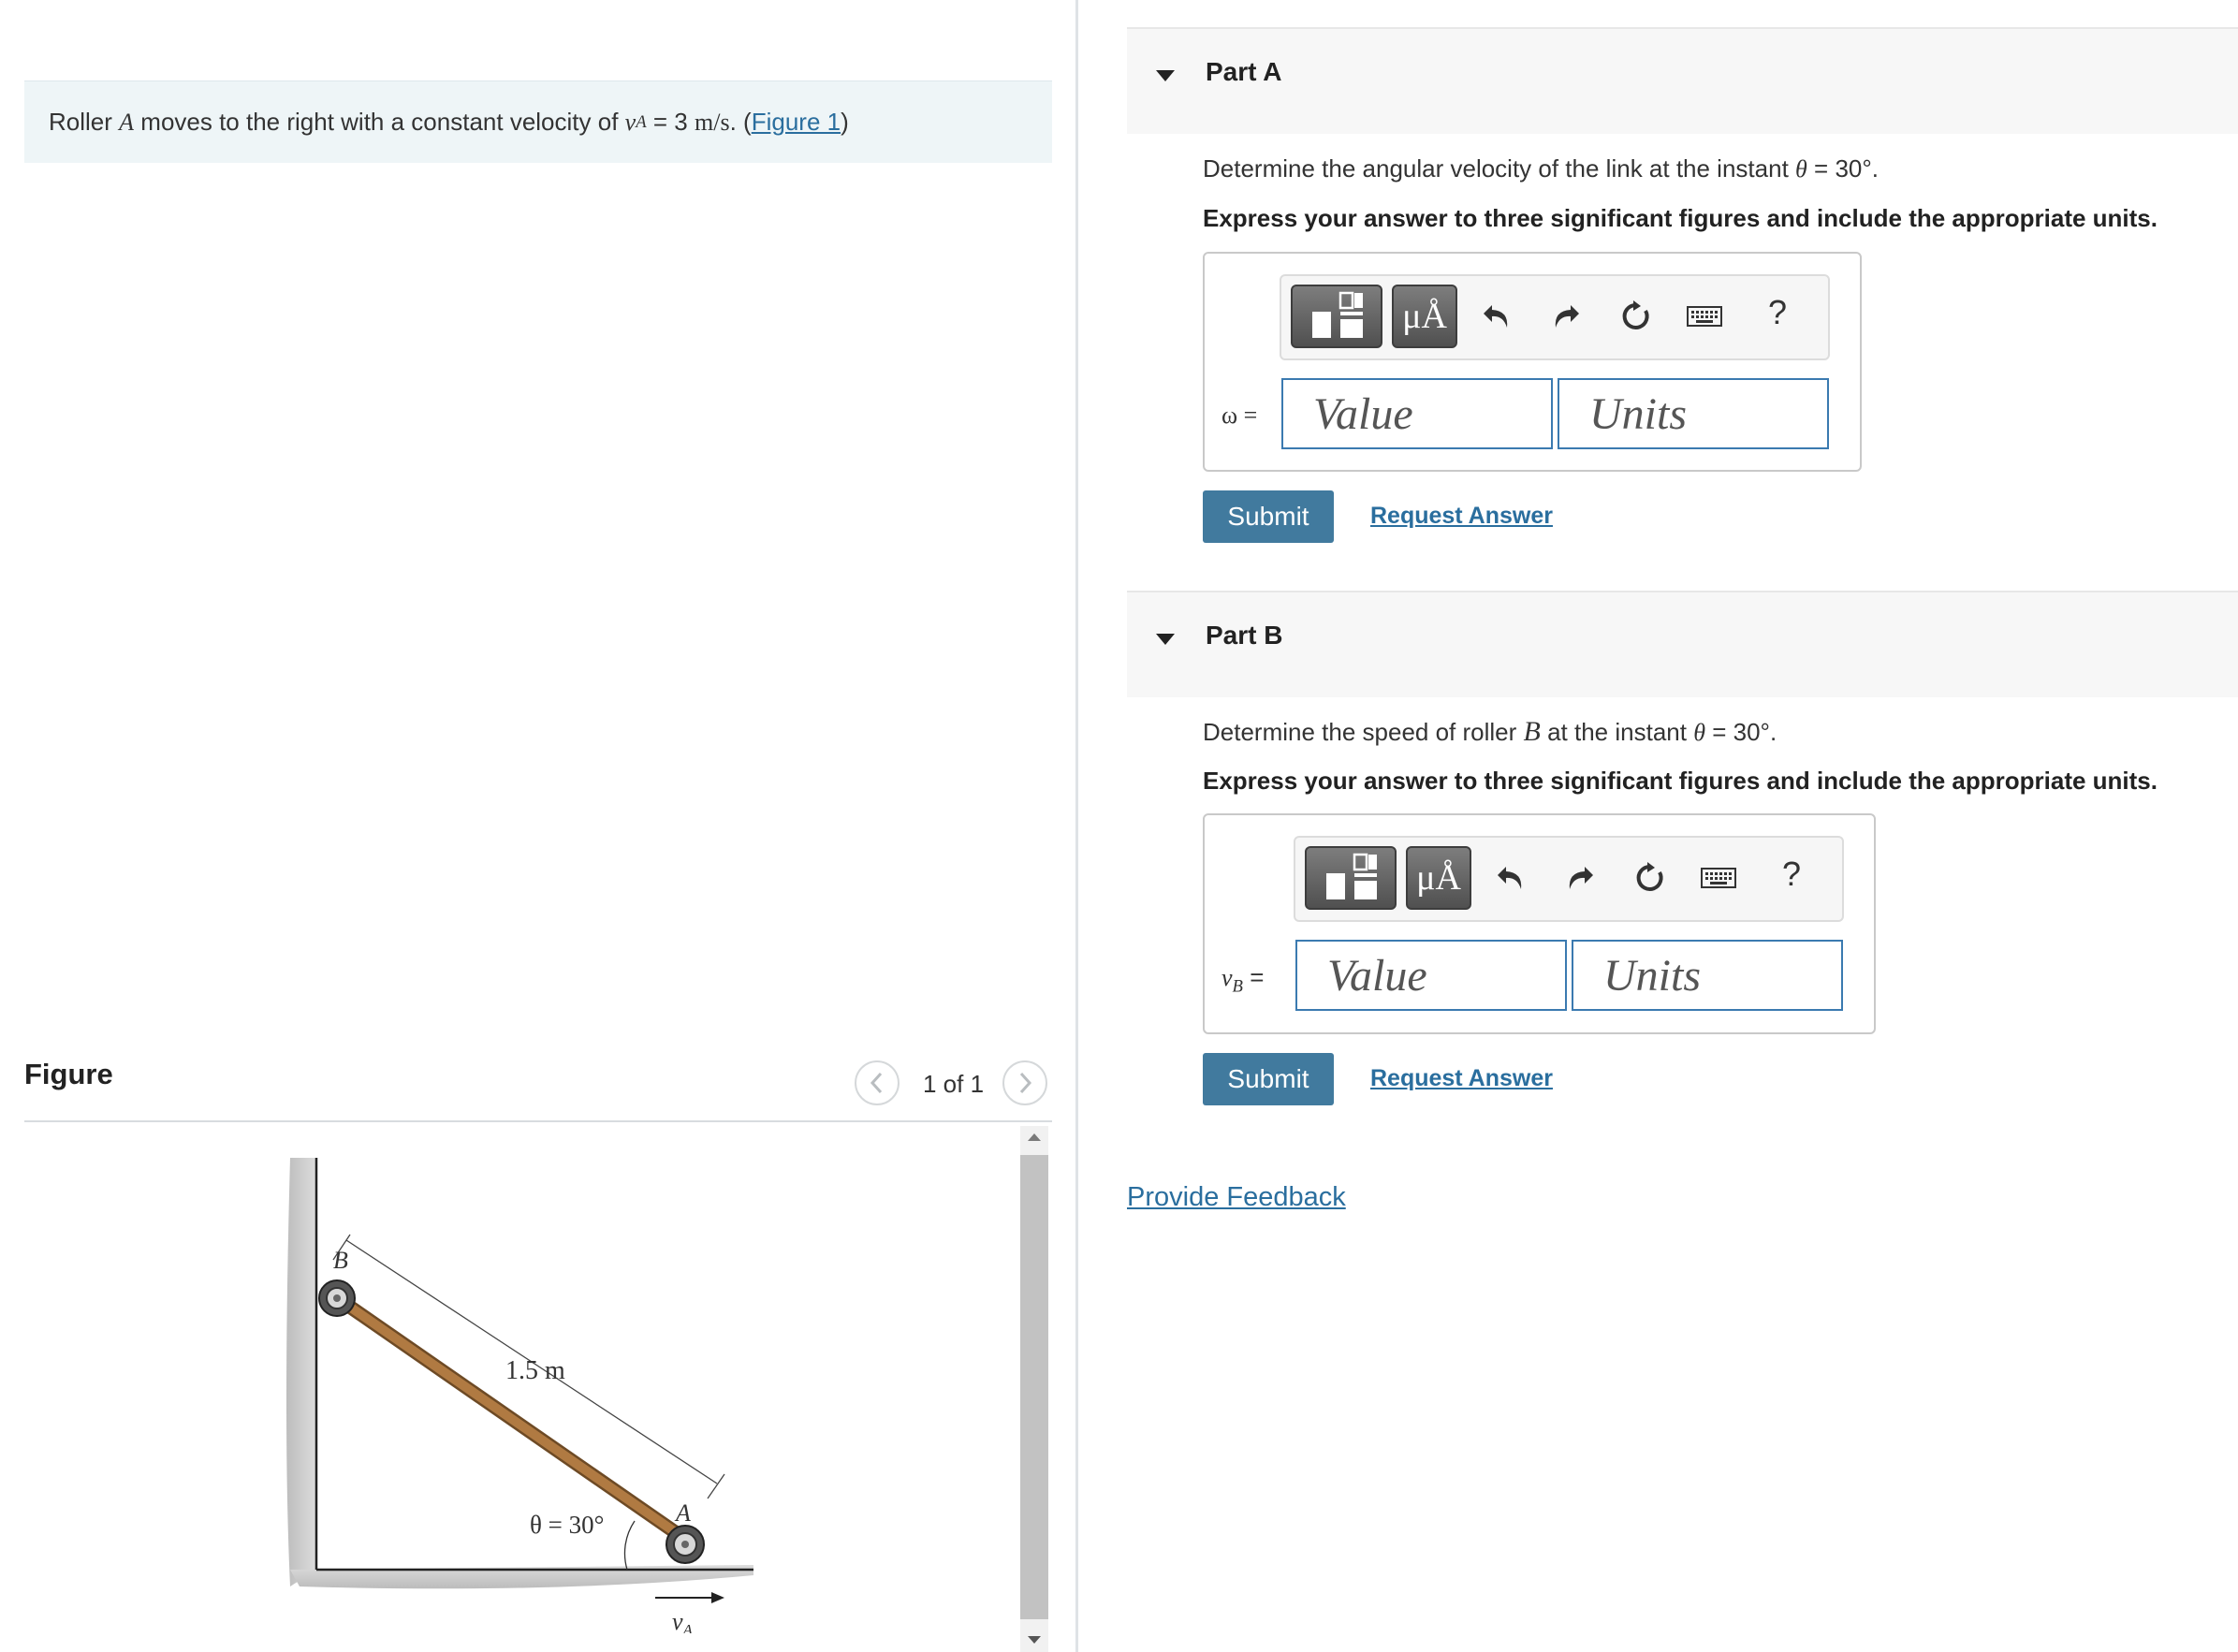  I want to click on part-b-help-button: ?, so click(1791, 875).